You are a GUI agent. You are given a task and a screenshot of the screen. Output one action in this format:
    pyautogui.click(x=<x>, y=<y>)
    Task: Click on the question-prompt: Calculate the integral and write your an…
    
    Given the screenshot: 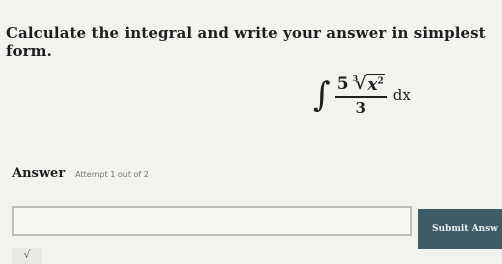 What is the action you would take?
    pyautogui.click(x=246, y=42)
    